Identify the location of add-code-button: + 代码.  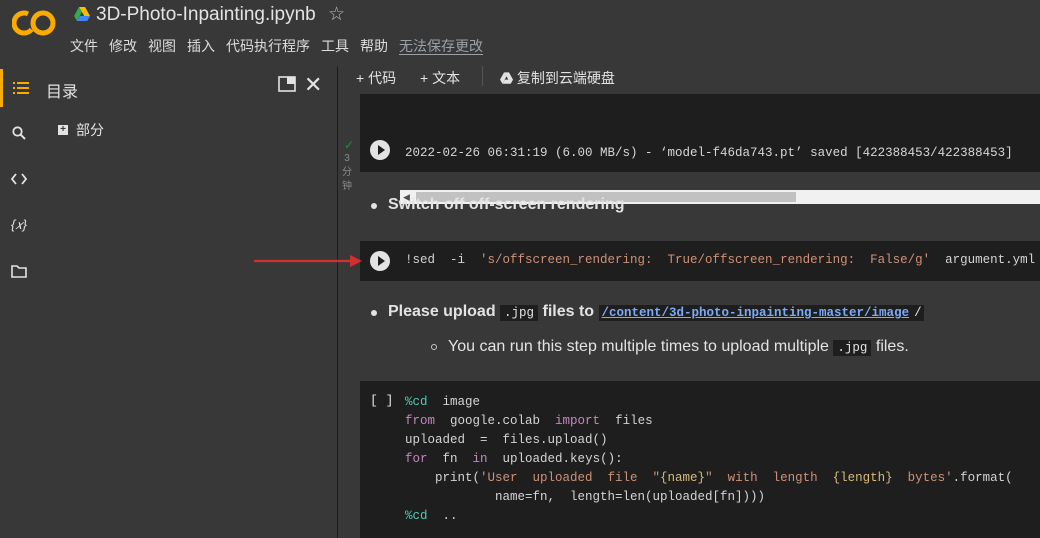
(376, 78).